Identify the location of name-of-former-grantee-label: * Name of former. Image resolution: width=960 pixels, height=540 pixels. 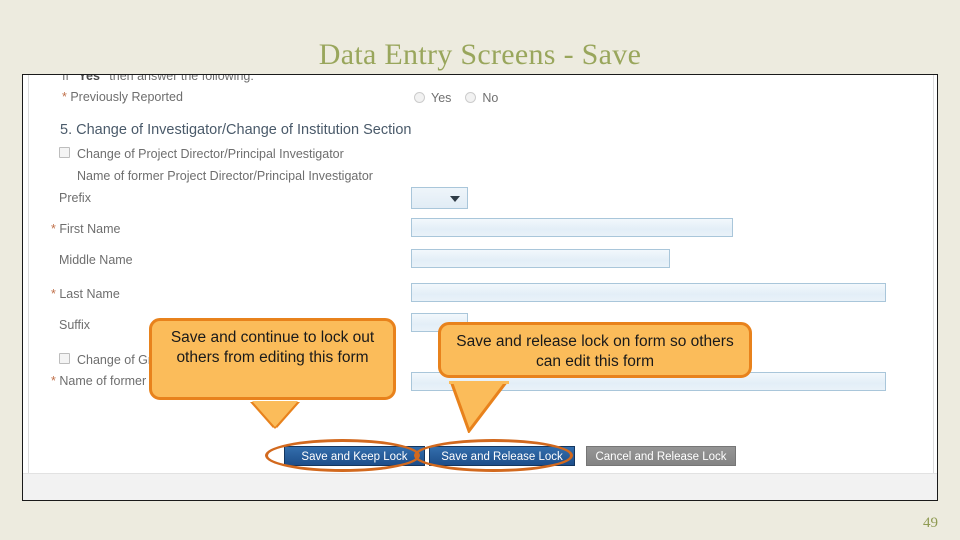
(98, 381).